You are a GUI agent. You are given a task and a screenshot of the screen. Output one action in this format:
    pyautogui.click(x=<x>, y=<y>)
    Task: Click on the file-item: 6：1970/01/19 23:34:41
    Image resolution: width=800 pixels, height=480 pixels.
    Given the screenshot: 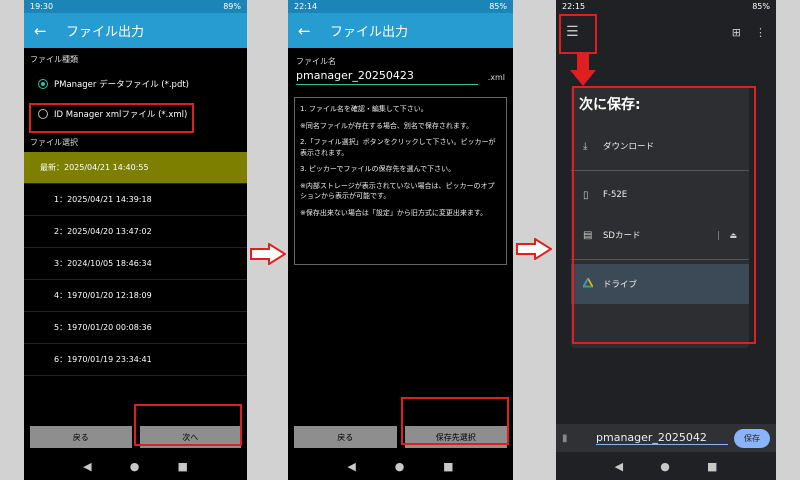 What is the action you would take?
    pyautogui.click(x=135, y=360)
    